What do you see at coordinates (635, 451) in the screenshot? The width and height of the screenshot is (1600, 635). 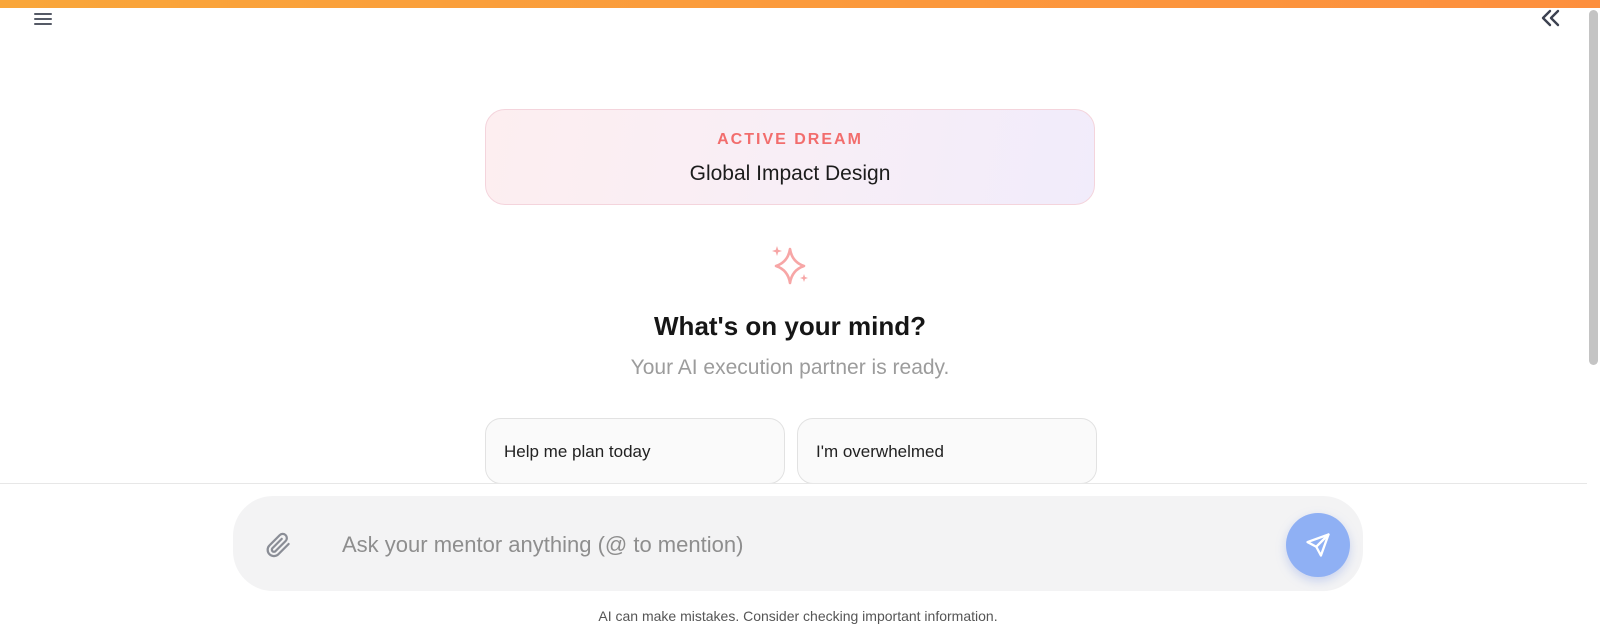 I see `suggestion-plan-today: Help me plan today` at bounding box center [635, 451].